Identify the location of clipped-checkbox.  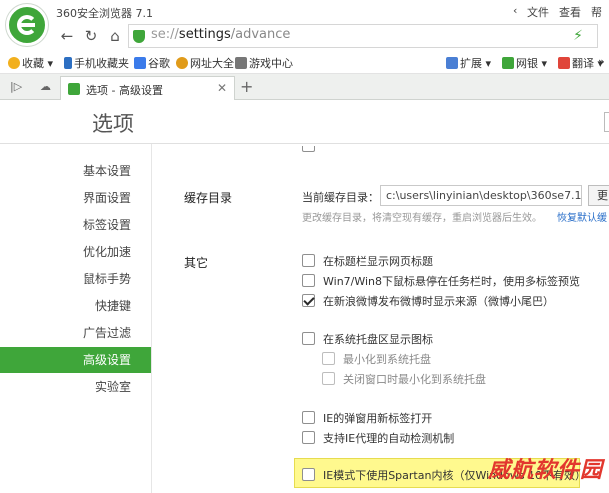
(308, 149).